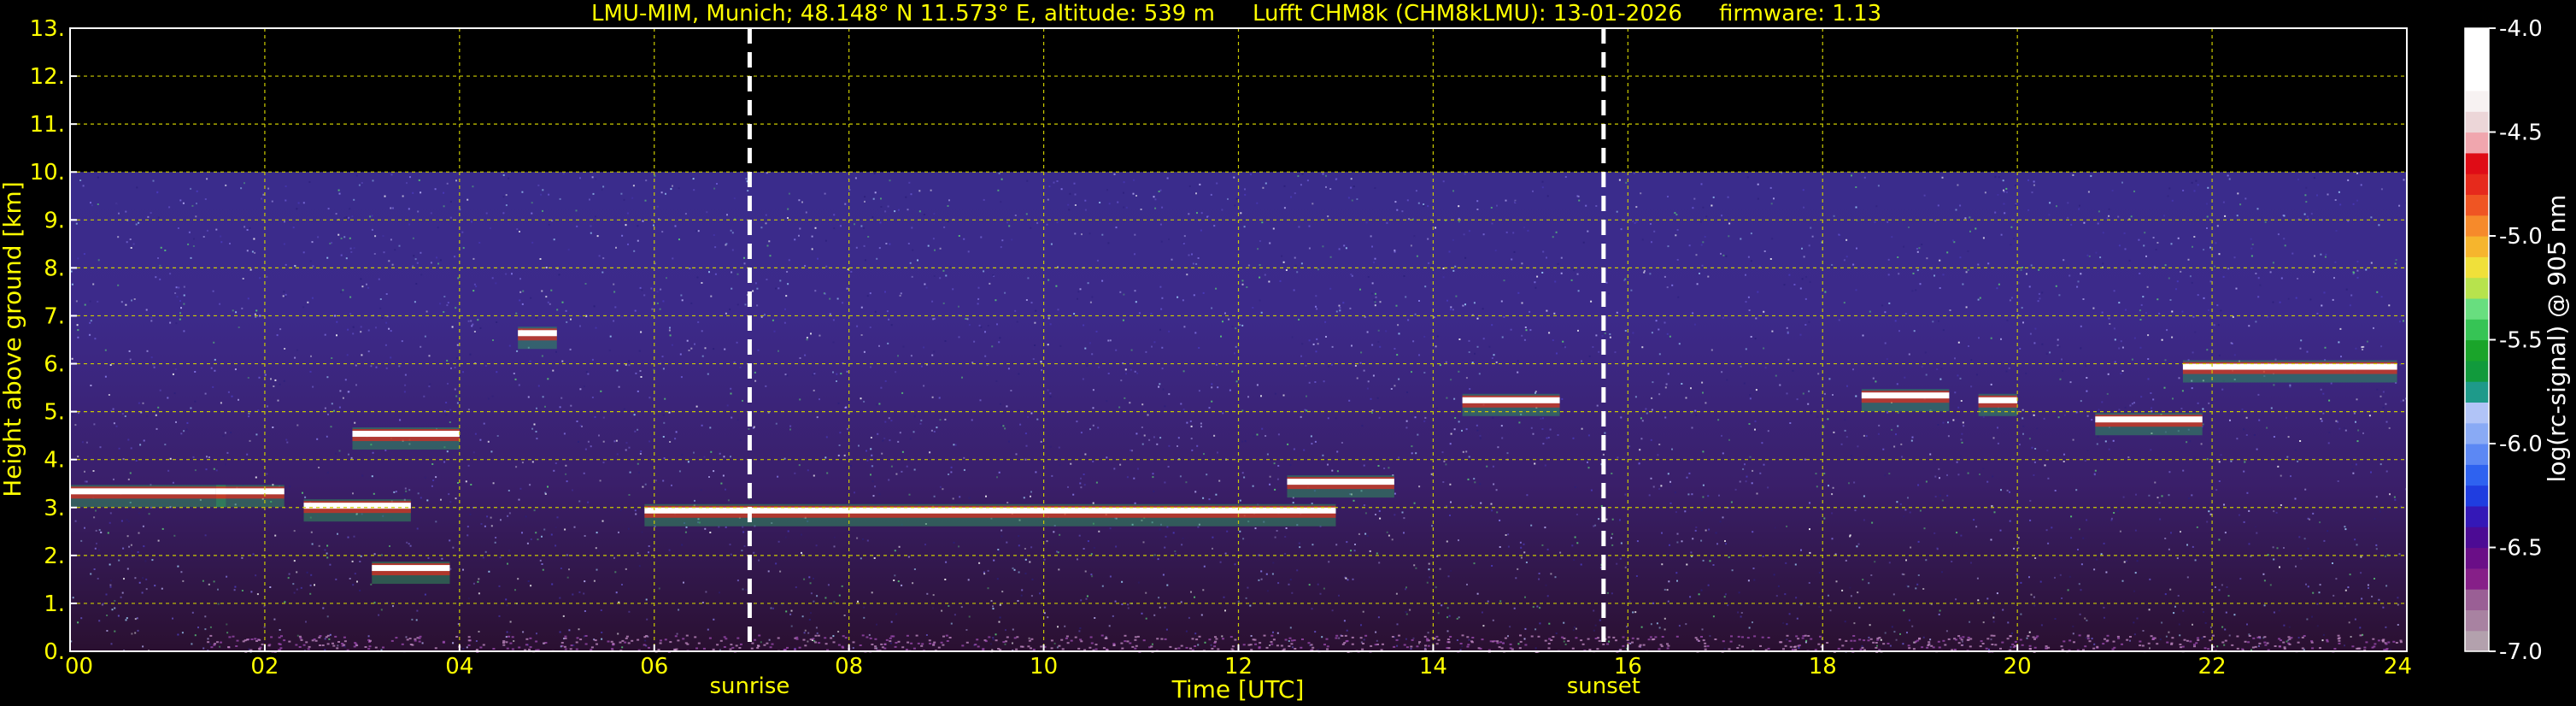  What do you see at coordinates (54, 268) in the screenshot?
I see `ytick-label-8: 8.` at bounding box center [54, 268].